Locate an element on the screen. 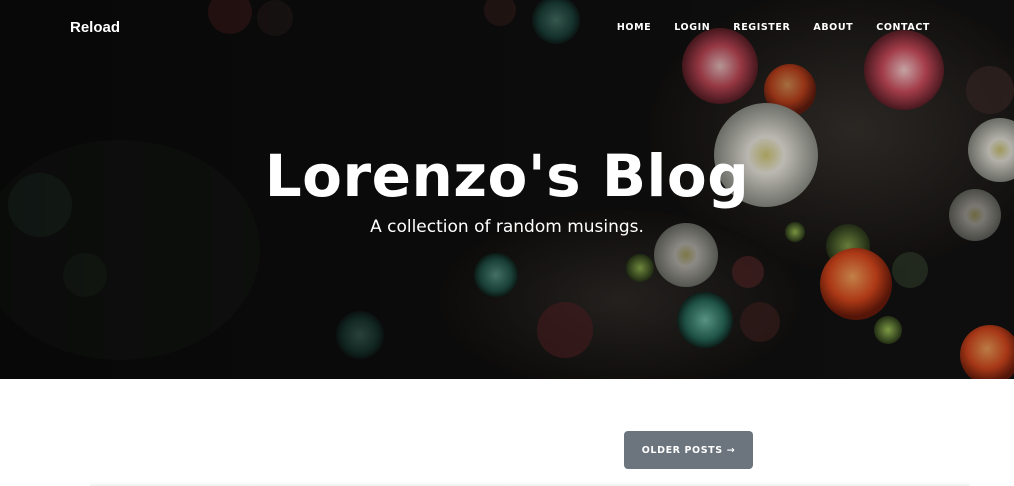  older-posts-button: OLDER POSTS → is located at coordinates (688, 450).